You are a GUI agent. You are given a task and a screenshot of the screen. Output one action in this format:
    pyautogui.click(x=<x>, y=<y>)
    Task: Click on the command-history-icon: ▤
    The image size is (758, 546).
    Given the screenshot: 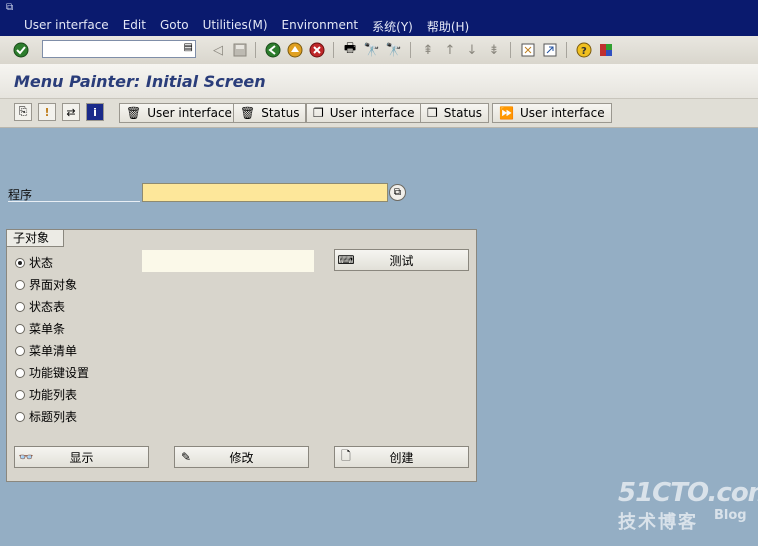 What is the action you would take?
    pyautogui.click(x=188, y=47)
    